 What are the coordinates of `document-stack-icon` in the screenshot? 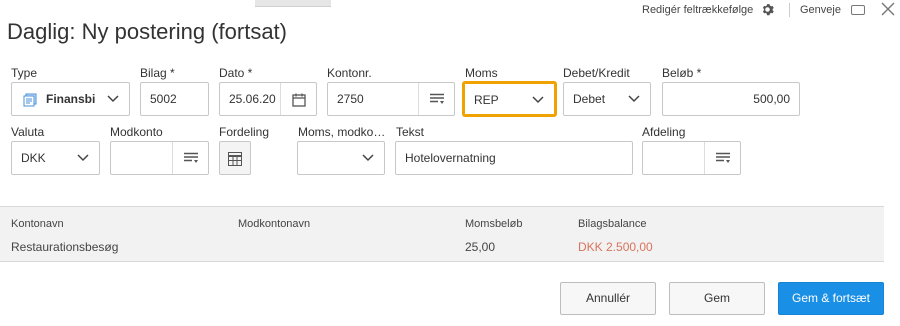 It's located at (30, 100).